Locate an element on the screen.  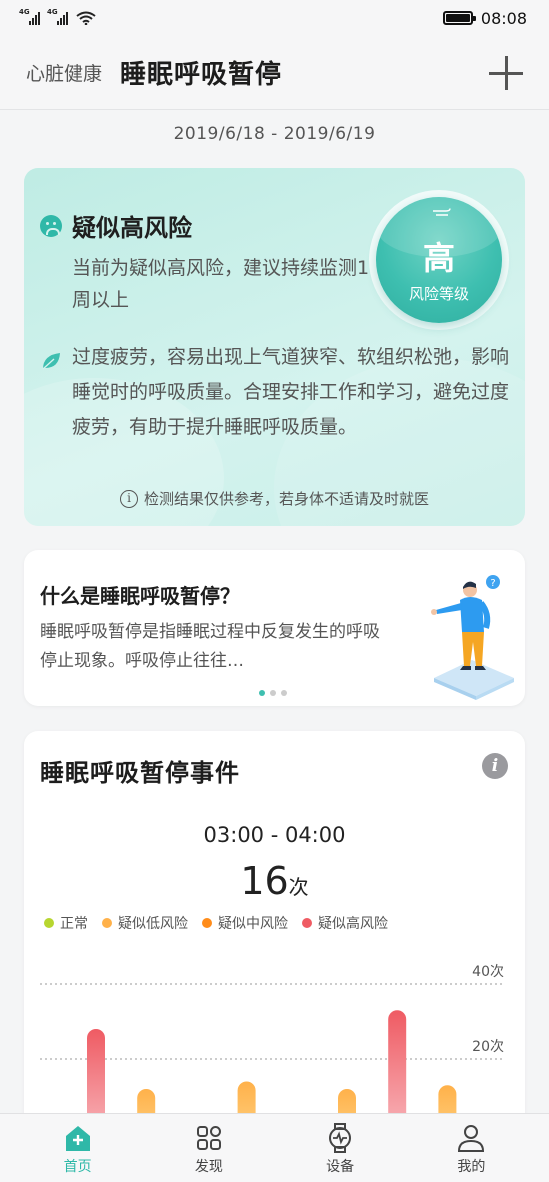
legend-label: 疑似低风险 is located at coordinates (153, 924).